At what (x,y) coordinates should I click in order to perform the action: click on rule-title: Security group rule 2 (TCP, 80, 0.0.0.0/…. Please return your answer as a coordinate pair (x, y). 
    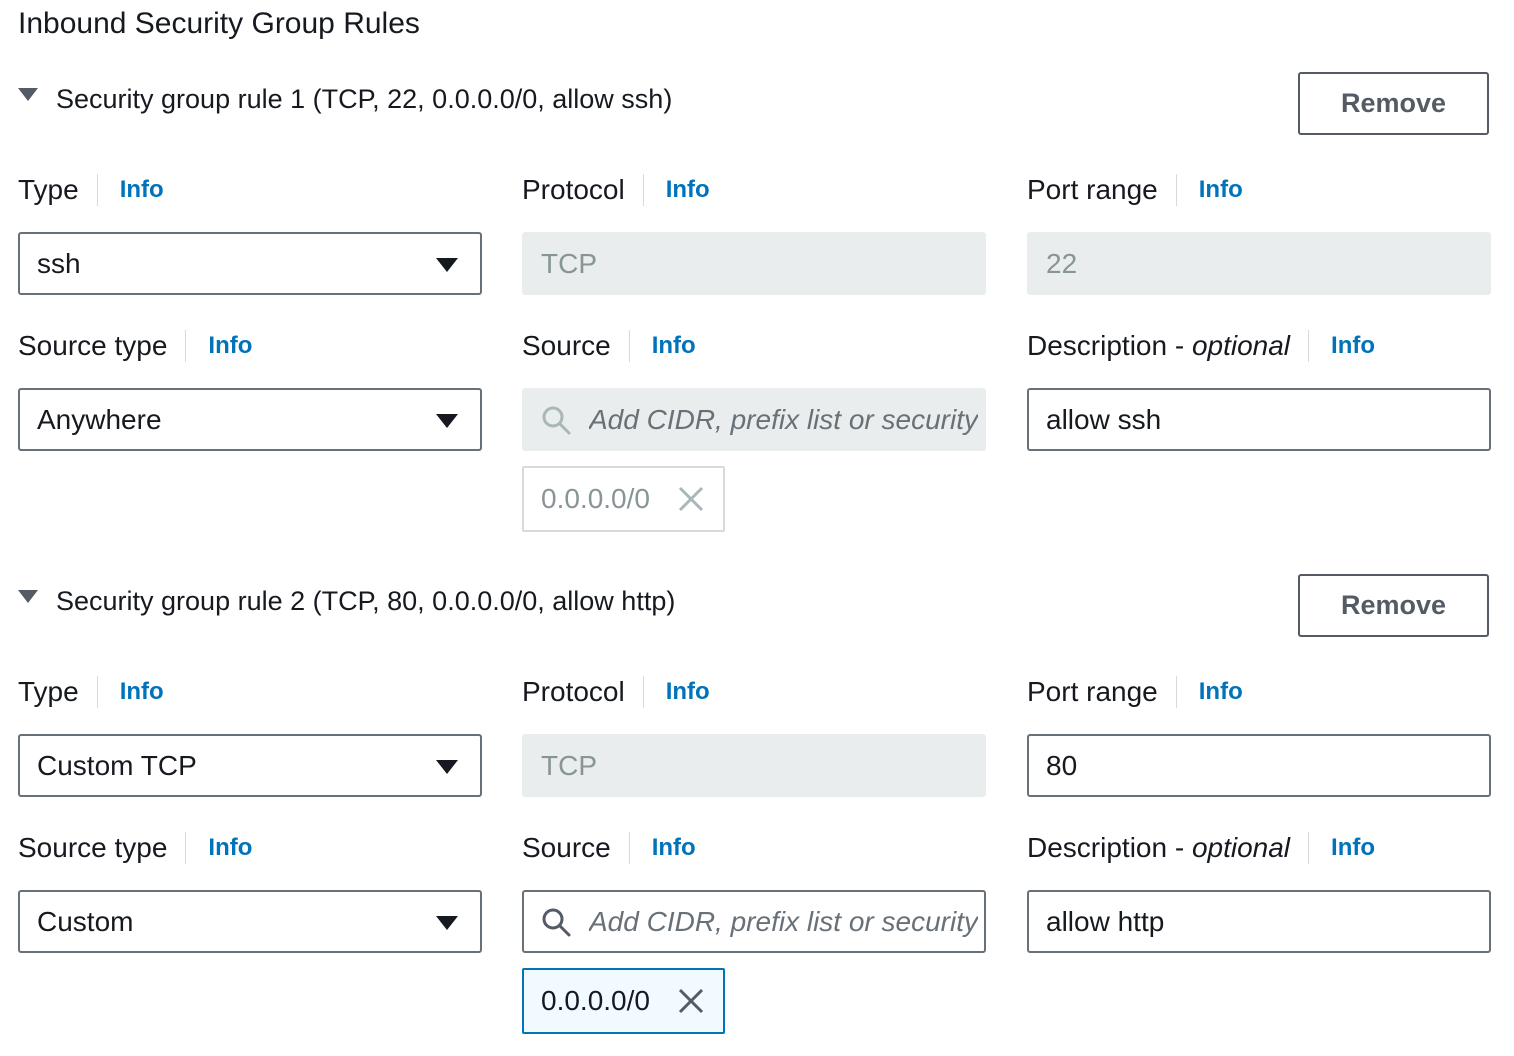
    Looking at the image, I should click on (366, 601).